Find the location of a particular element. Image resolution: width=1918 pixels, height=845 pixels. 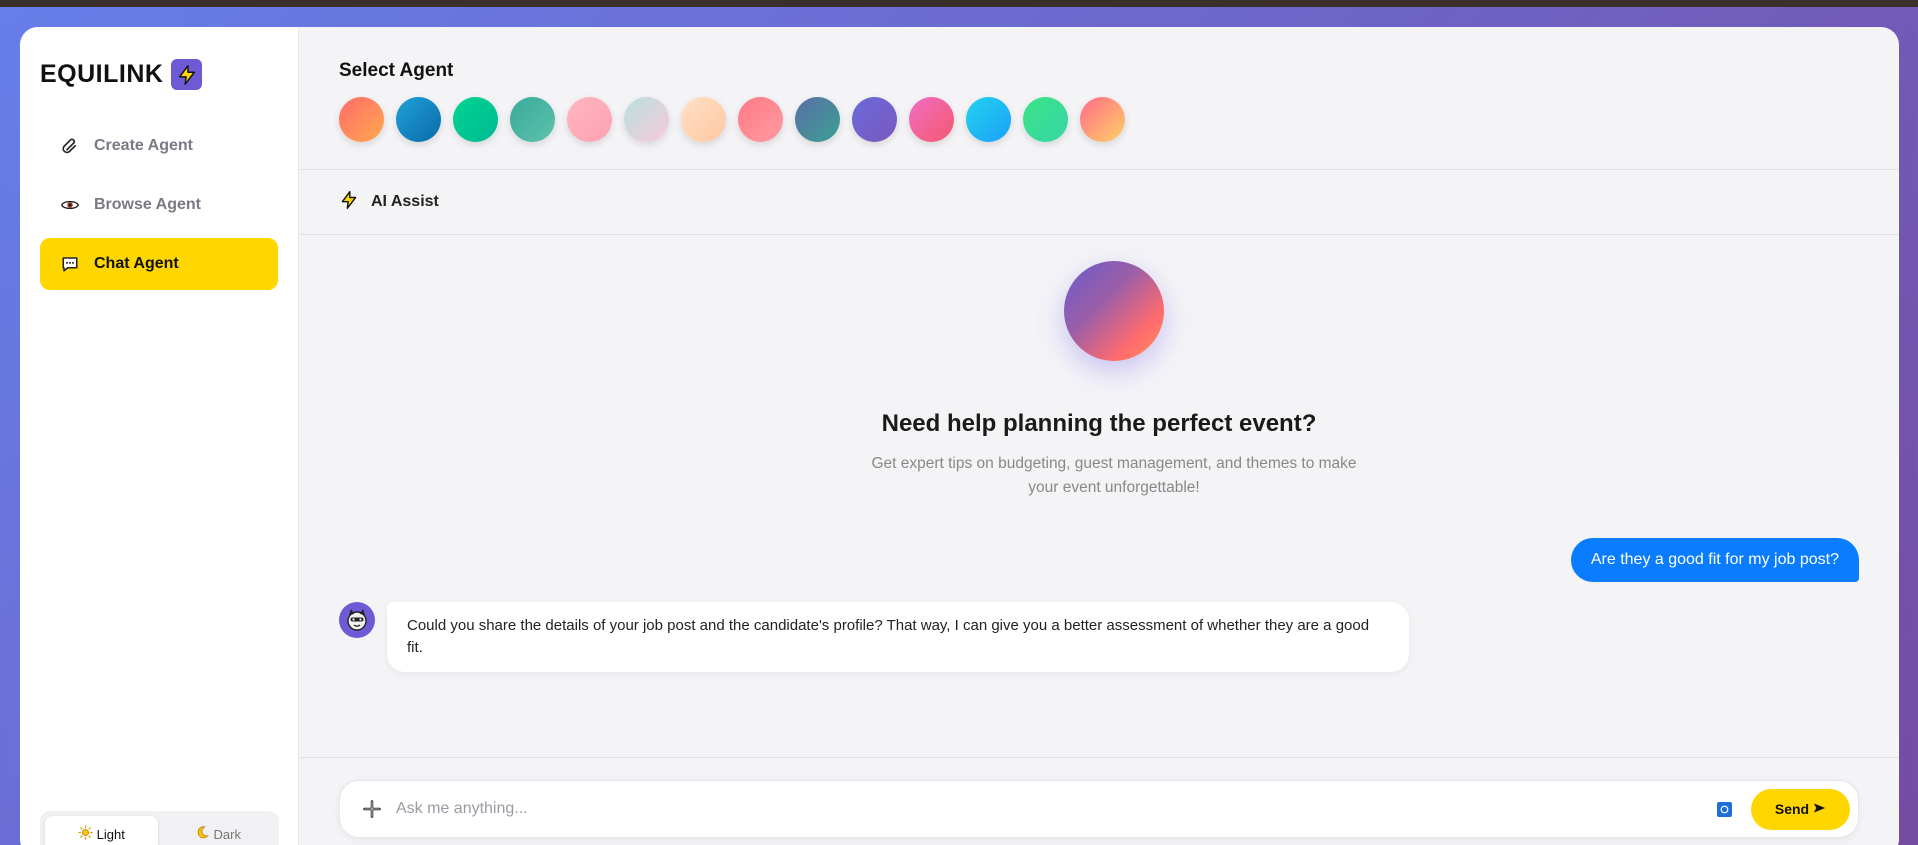

hero-title: Need help planning the perfect event? is located at coordinates (1099, 423).